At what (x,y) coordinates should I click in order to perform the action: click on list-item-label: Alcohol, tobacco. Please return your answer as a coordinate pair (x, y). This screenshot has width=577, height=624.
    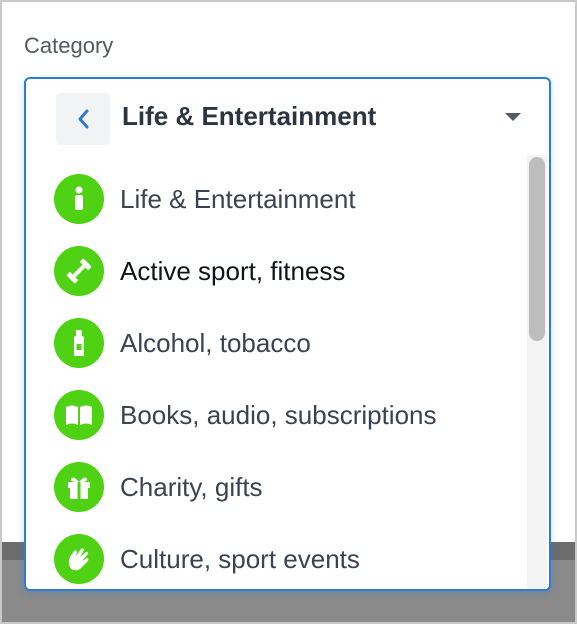
    Looking at the image, I should click on (215, 342).